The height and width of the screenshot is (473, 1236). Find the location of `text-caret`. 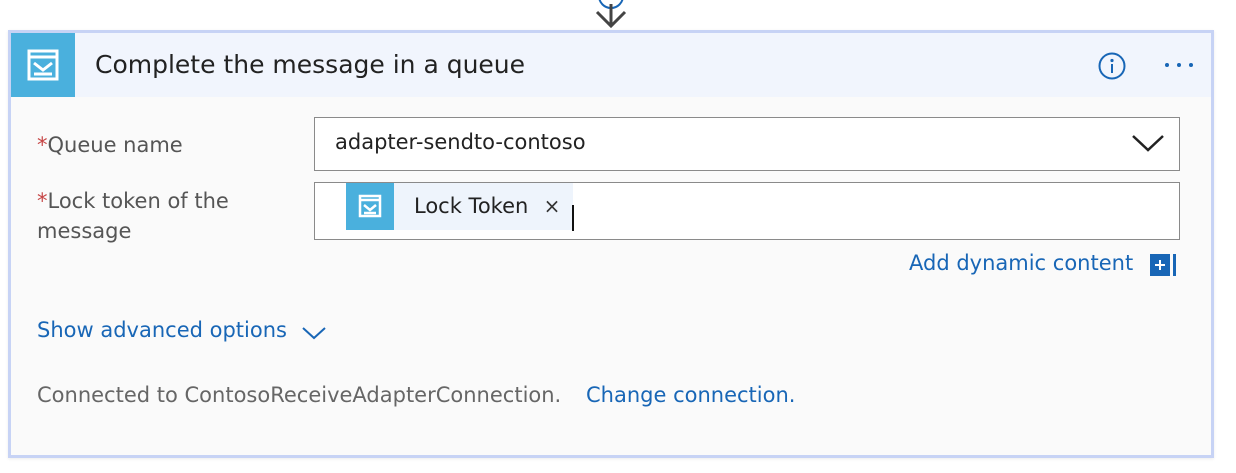

text-caret is located at coordinates (573, 218).